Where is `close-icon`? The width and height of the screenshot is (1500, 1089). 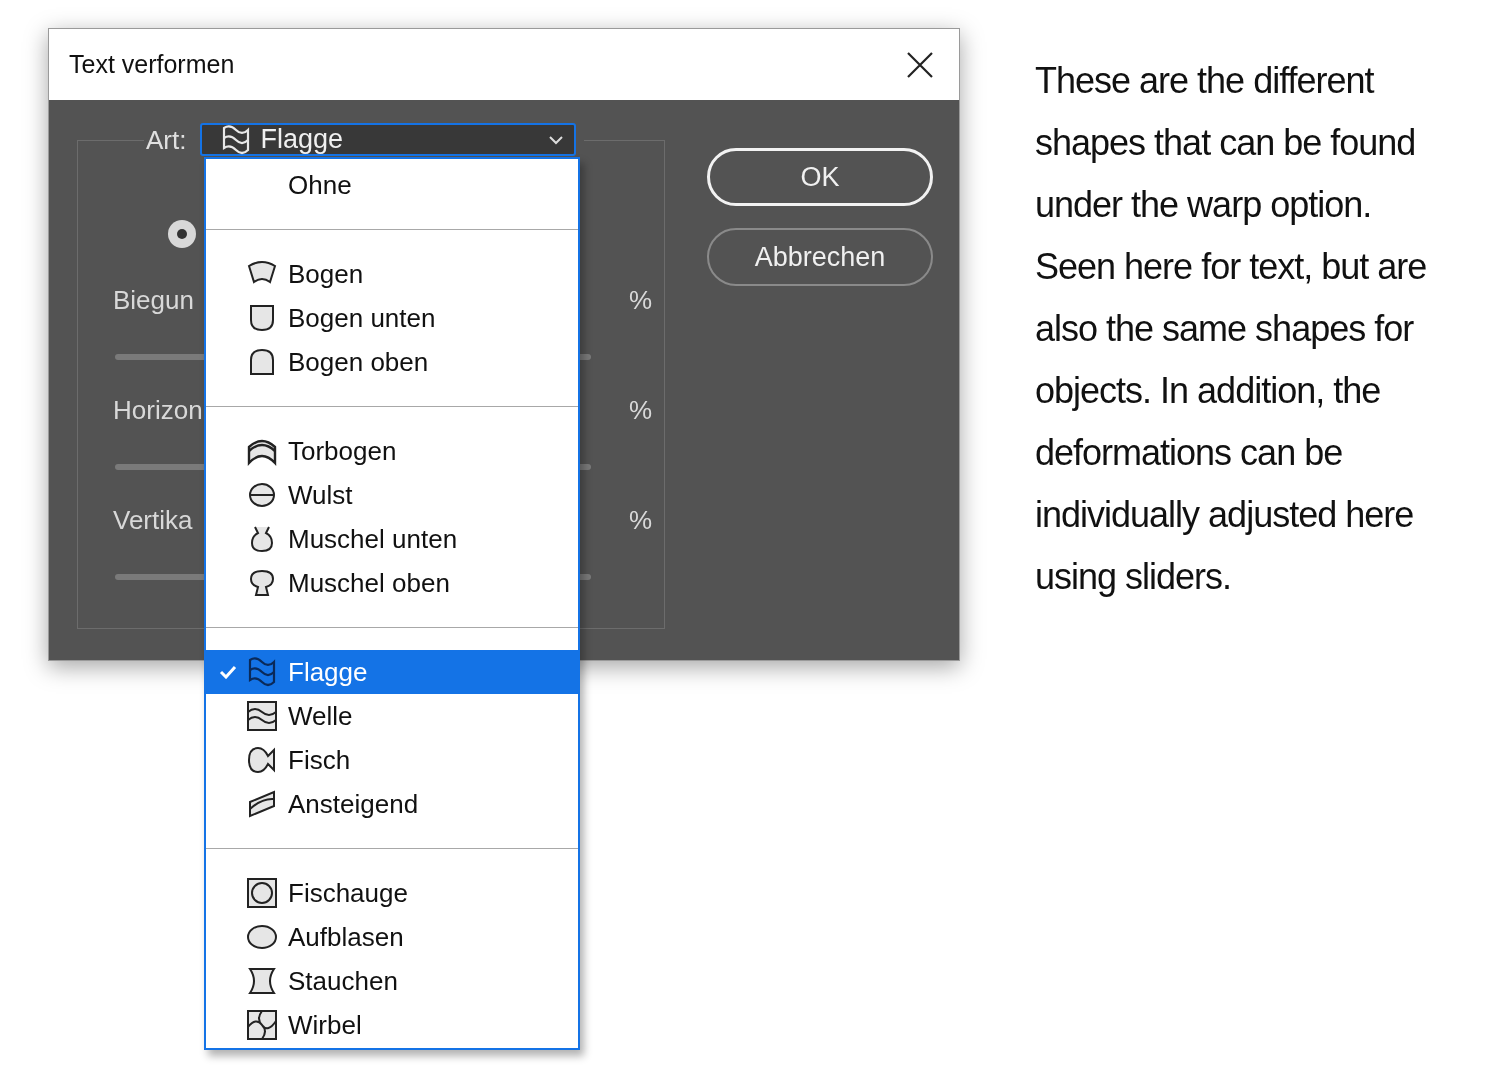
close-icon is located at coordinates (920, 64).